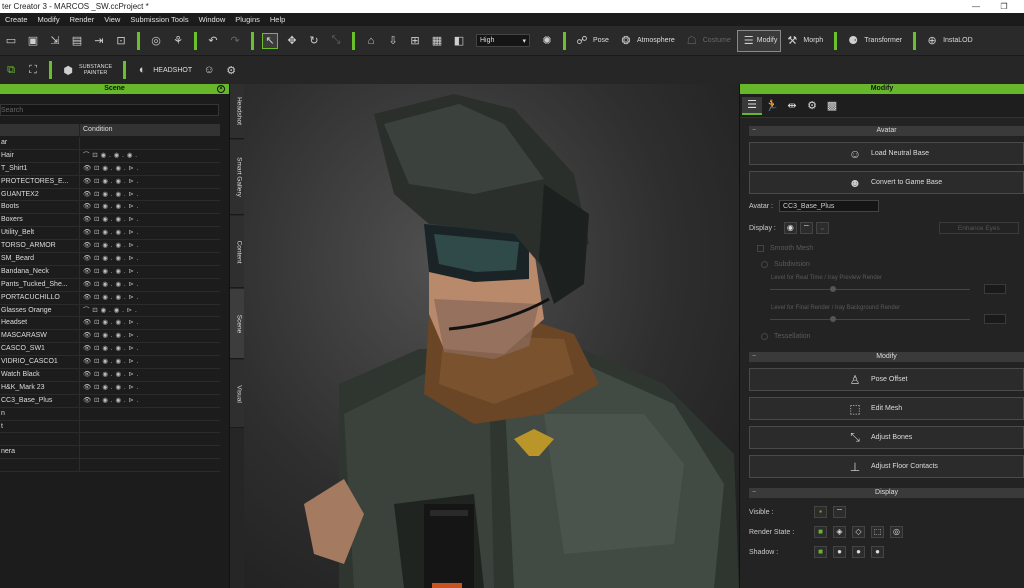 The image size is (1024, 588). What do you see at coordinates (237, 394) in the screenshot?
I see `tab-visual: Visual` at bounding box center [237, 394].